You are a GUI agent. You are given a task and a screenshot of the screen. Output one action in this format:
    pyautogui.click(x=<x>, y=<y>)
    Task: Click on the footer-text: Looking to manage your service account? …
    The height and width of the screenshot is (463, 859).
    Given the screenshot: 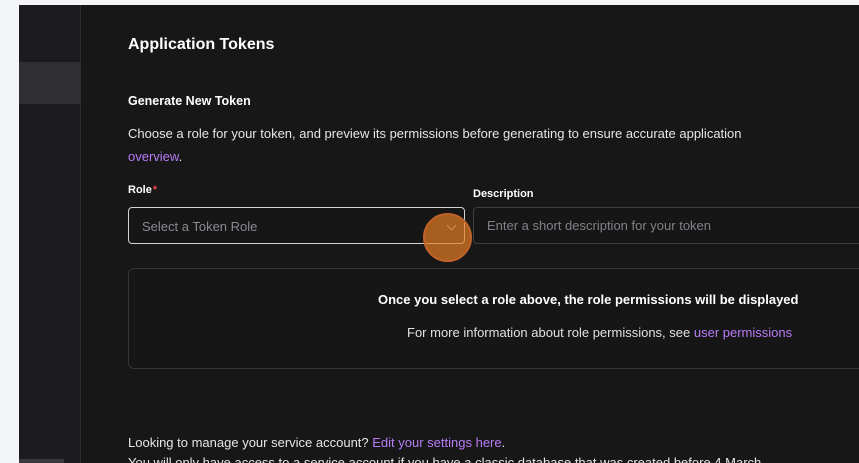 What is the action you would take?
    pyautogui.click(x=444, y=448)
    